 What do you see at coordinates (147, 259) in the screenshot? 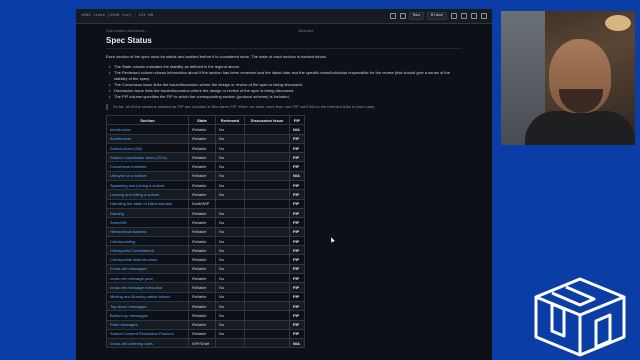
I see `section-cell: Checkpoints data structure` at bounding box center [147, 259].